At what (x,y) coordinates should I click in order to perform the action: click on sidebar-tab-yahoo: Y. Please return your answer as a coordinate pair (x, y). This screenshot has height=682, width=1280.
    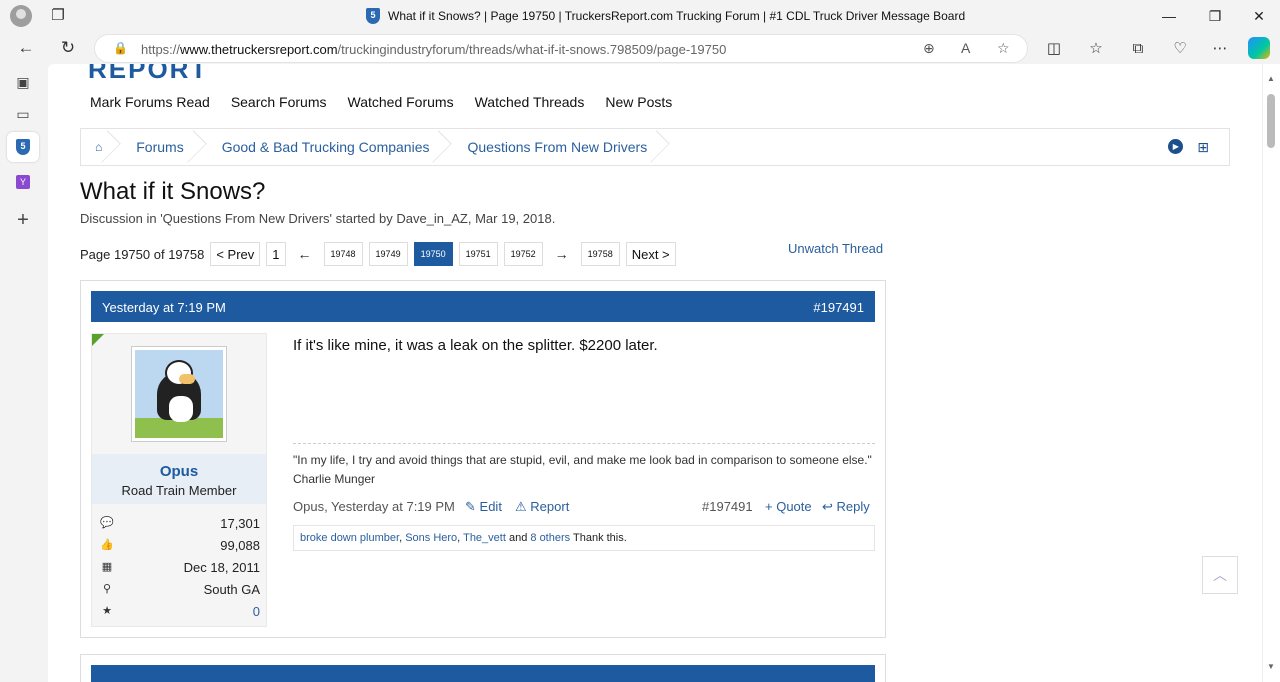
    Looking at the image, I should click on (23, 182).